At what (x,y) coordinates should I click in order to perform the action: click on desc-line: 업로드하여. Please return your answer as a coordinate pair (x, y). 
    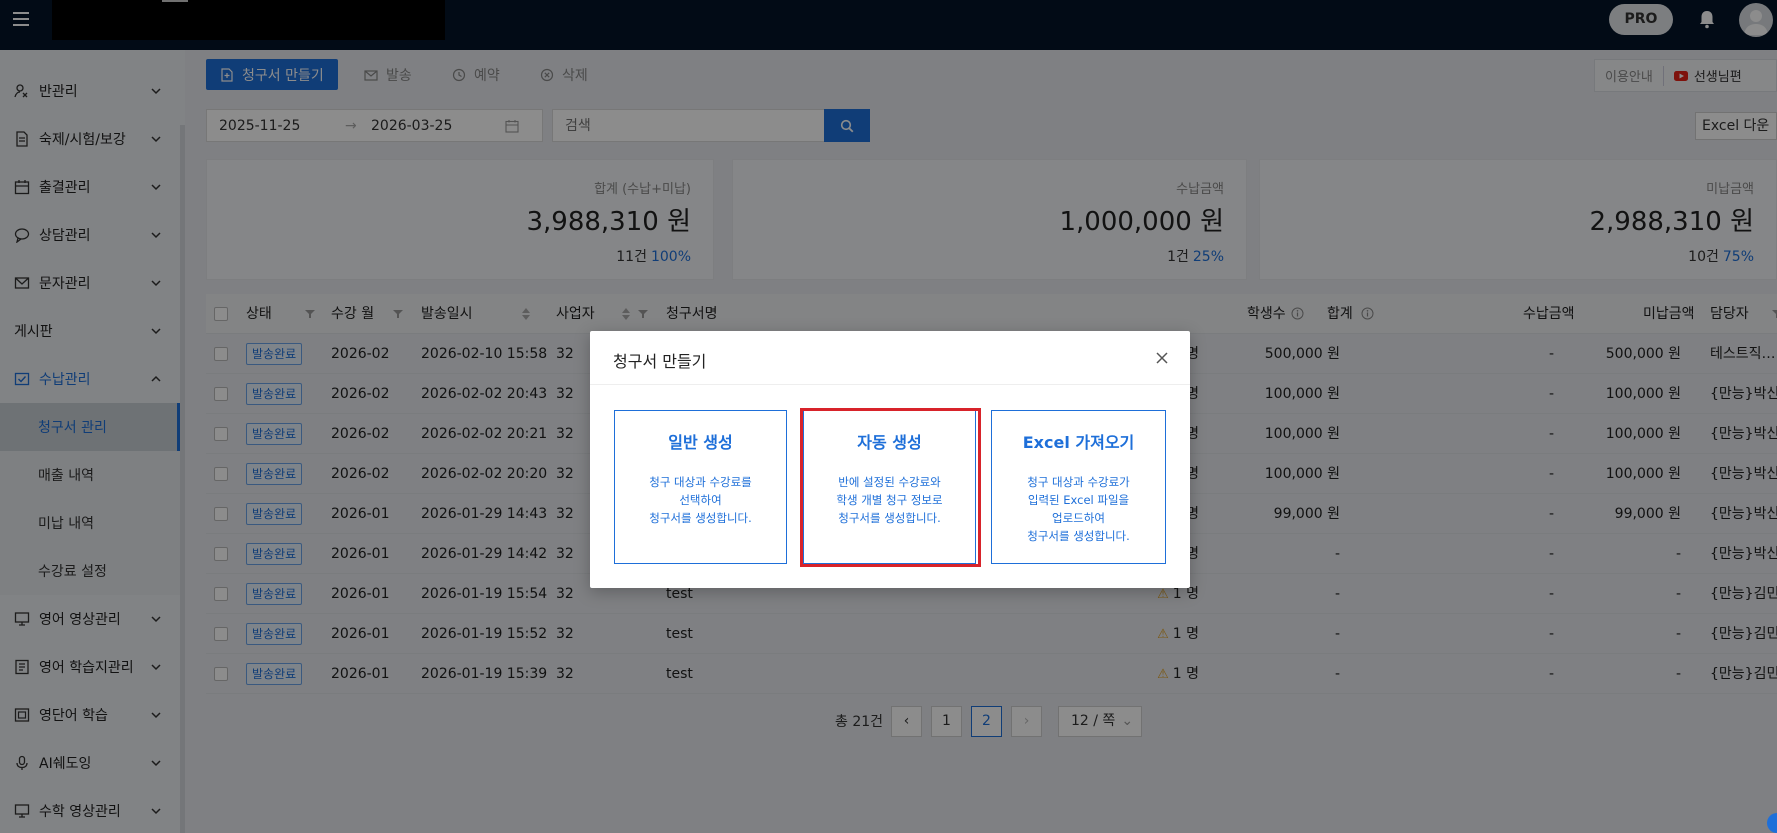
    Looking at the image, I should click on (1078, 518).